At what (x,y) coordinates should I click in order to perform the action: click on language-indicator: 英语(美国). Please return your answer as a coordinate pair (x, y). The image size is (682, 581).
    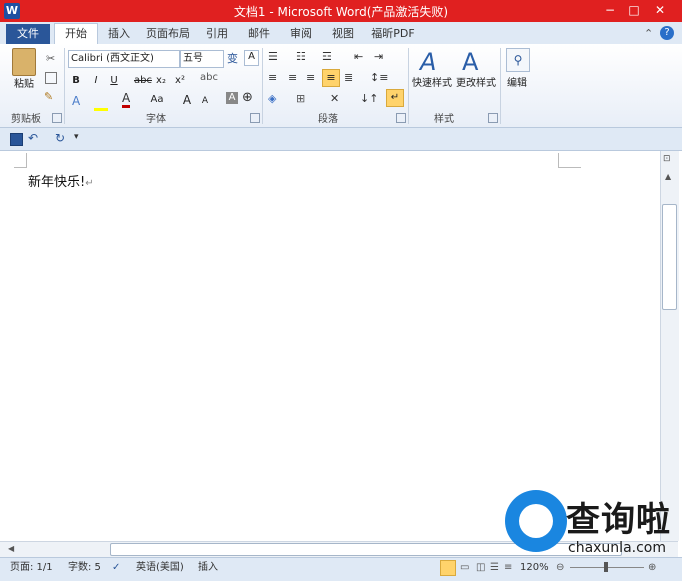
    Looking at the image, I should click on (160, 568).